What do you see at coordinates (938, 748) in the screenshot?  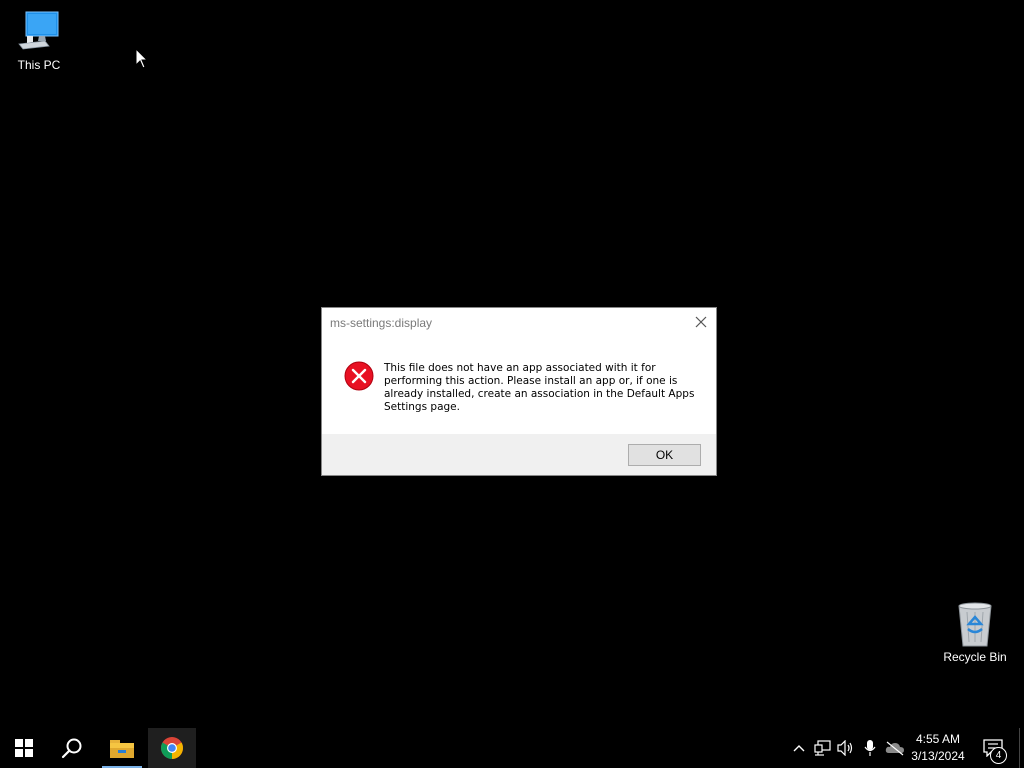 I see `taskbar-clock: 4:55 AM 3/13/2024` at bounding box center [938, 748].